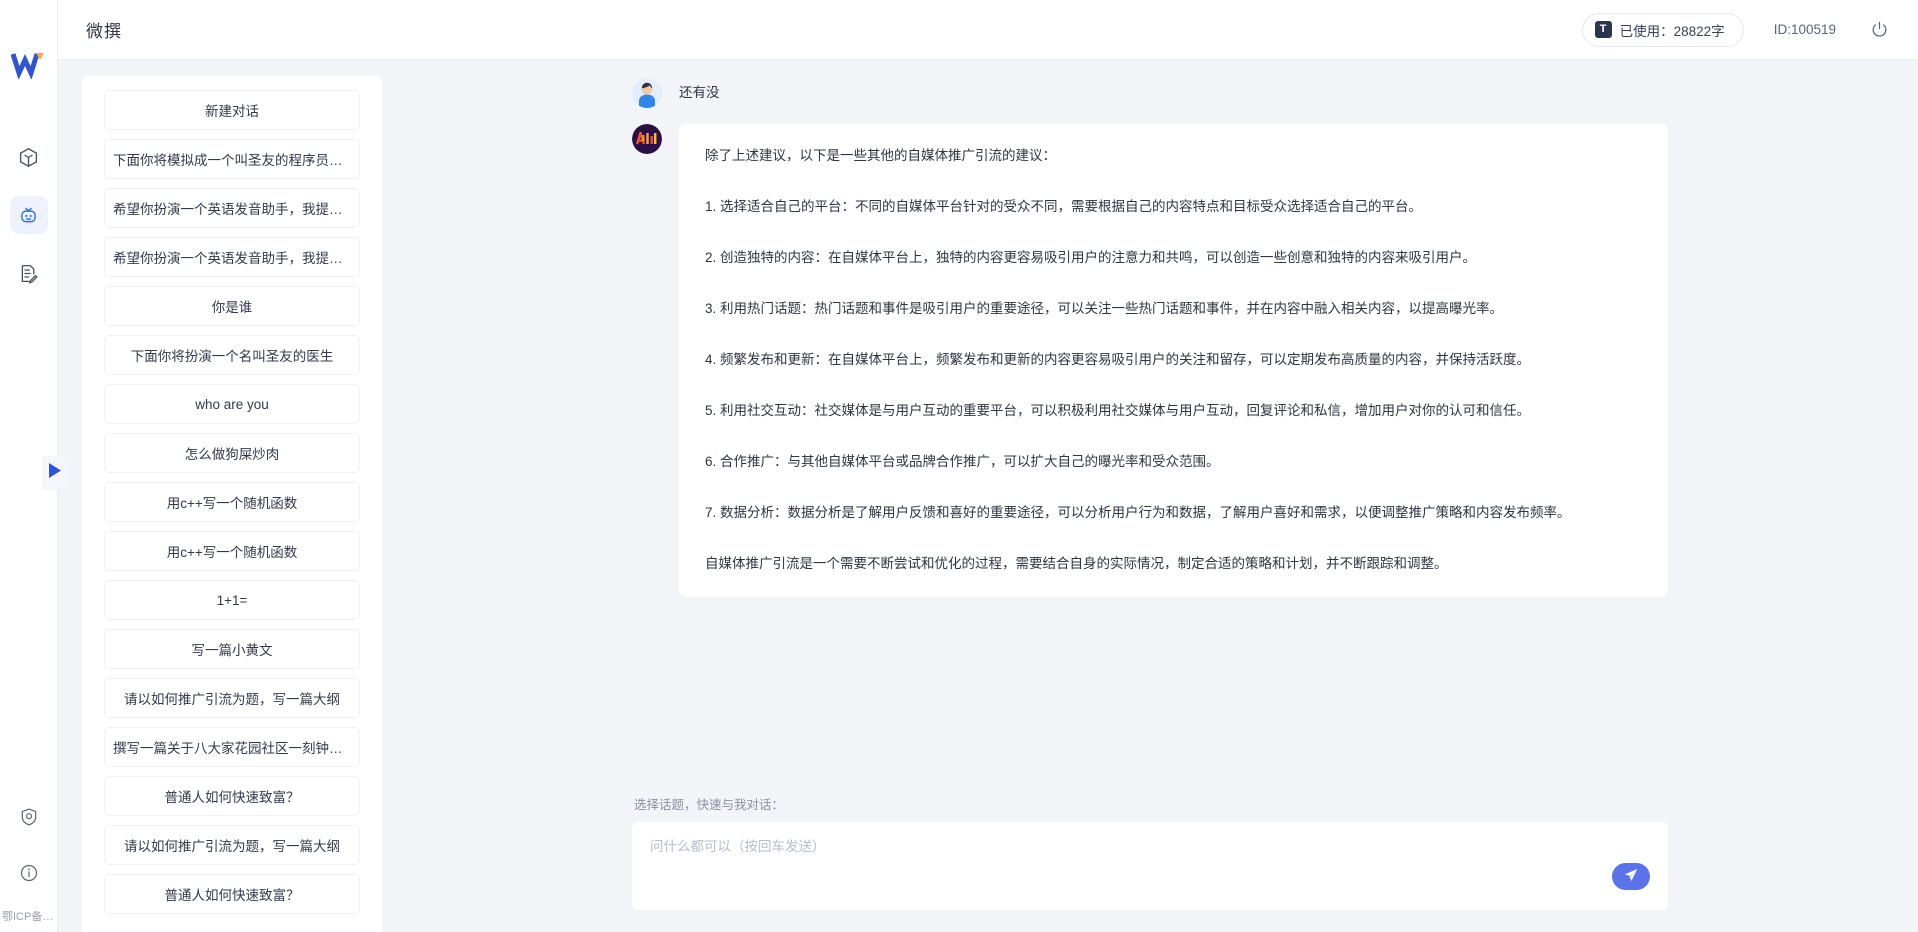 The height and width of the screenshot is (932, 1918). What do you see at coordinates (29, 273) in the screenshot?
I see `sidebar-item-document-edit` at bounding box center [29, 273].